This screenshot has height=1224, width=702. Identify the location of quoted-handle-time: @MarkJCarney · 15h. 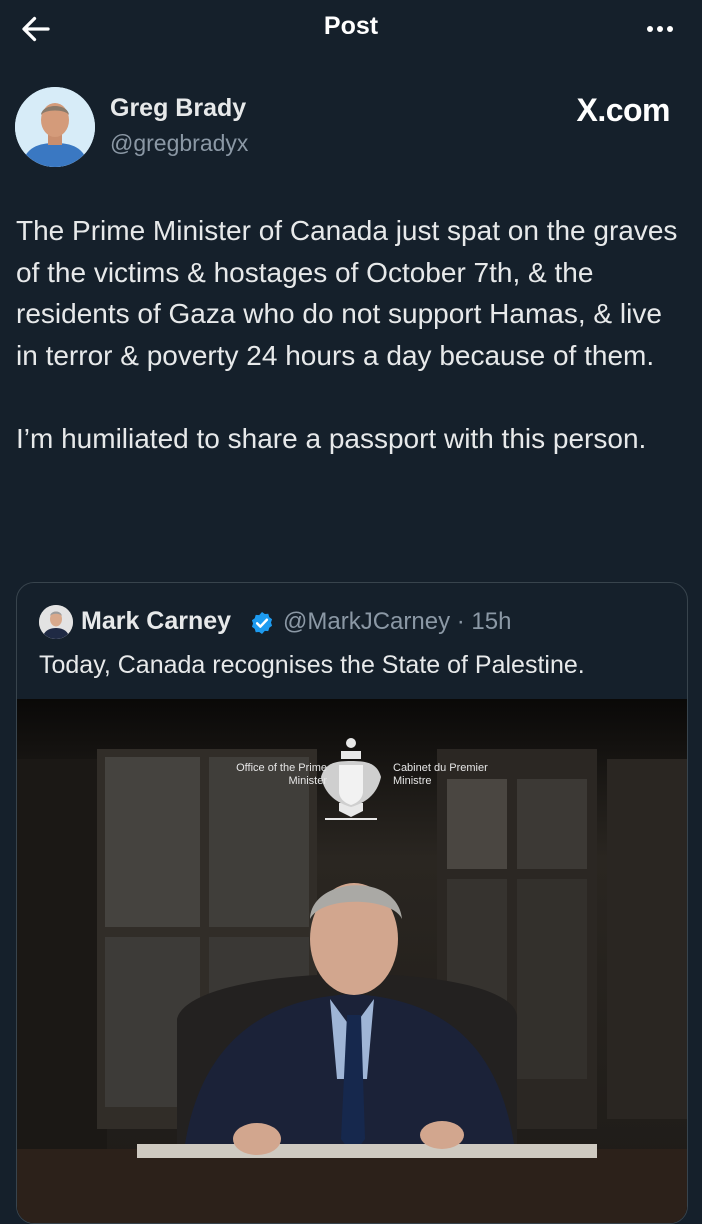
(397, 621).